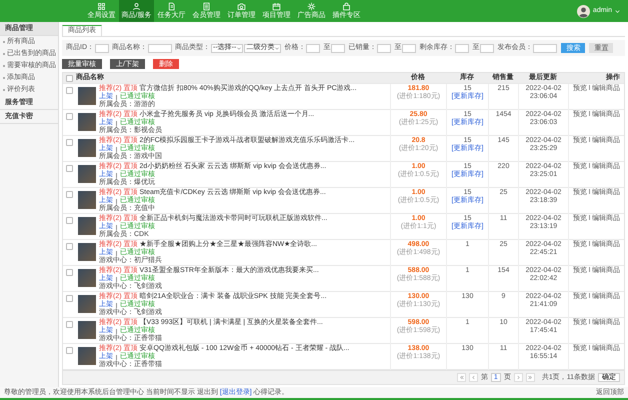  What do you see at coordinates (583, 11) in the screenshot?
I see `avatar-icon` at bounding box center [583, 11].